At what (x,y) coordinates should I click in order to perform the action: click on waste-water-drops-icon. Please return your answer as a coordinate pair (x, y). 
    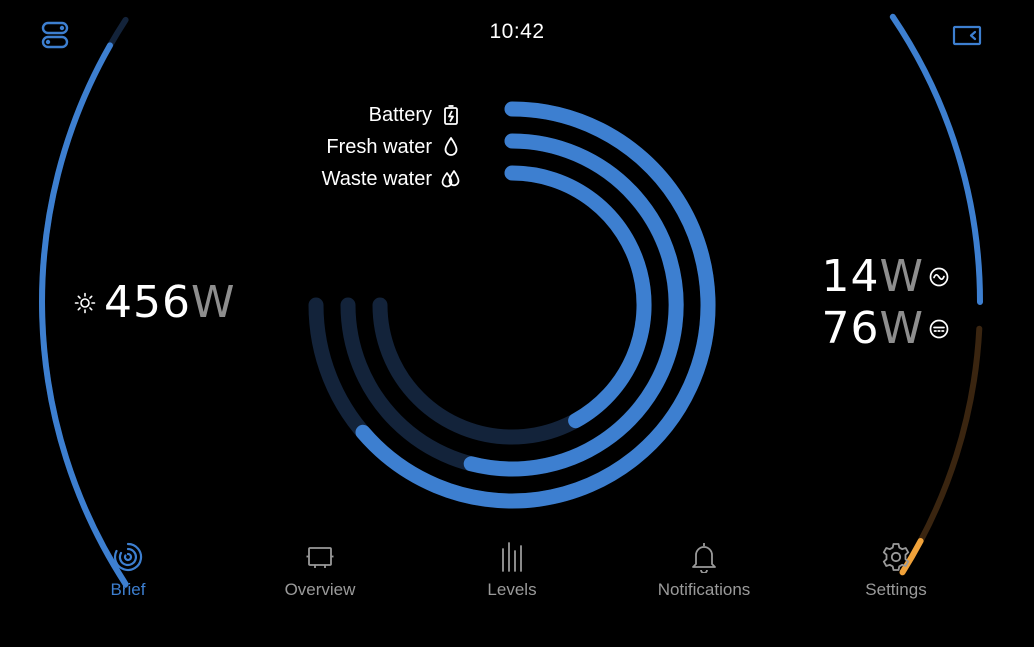
    Looking at the image, I should click on (451, 179).